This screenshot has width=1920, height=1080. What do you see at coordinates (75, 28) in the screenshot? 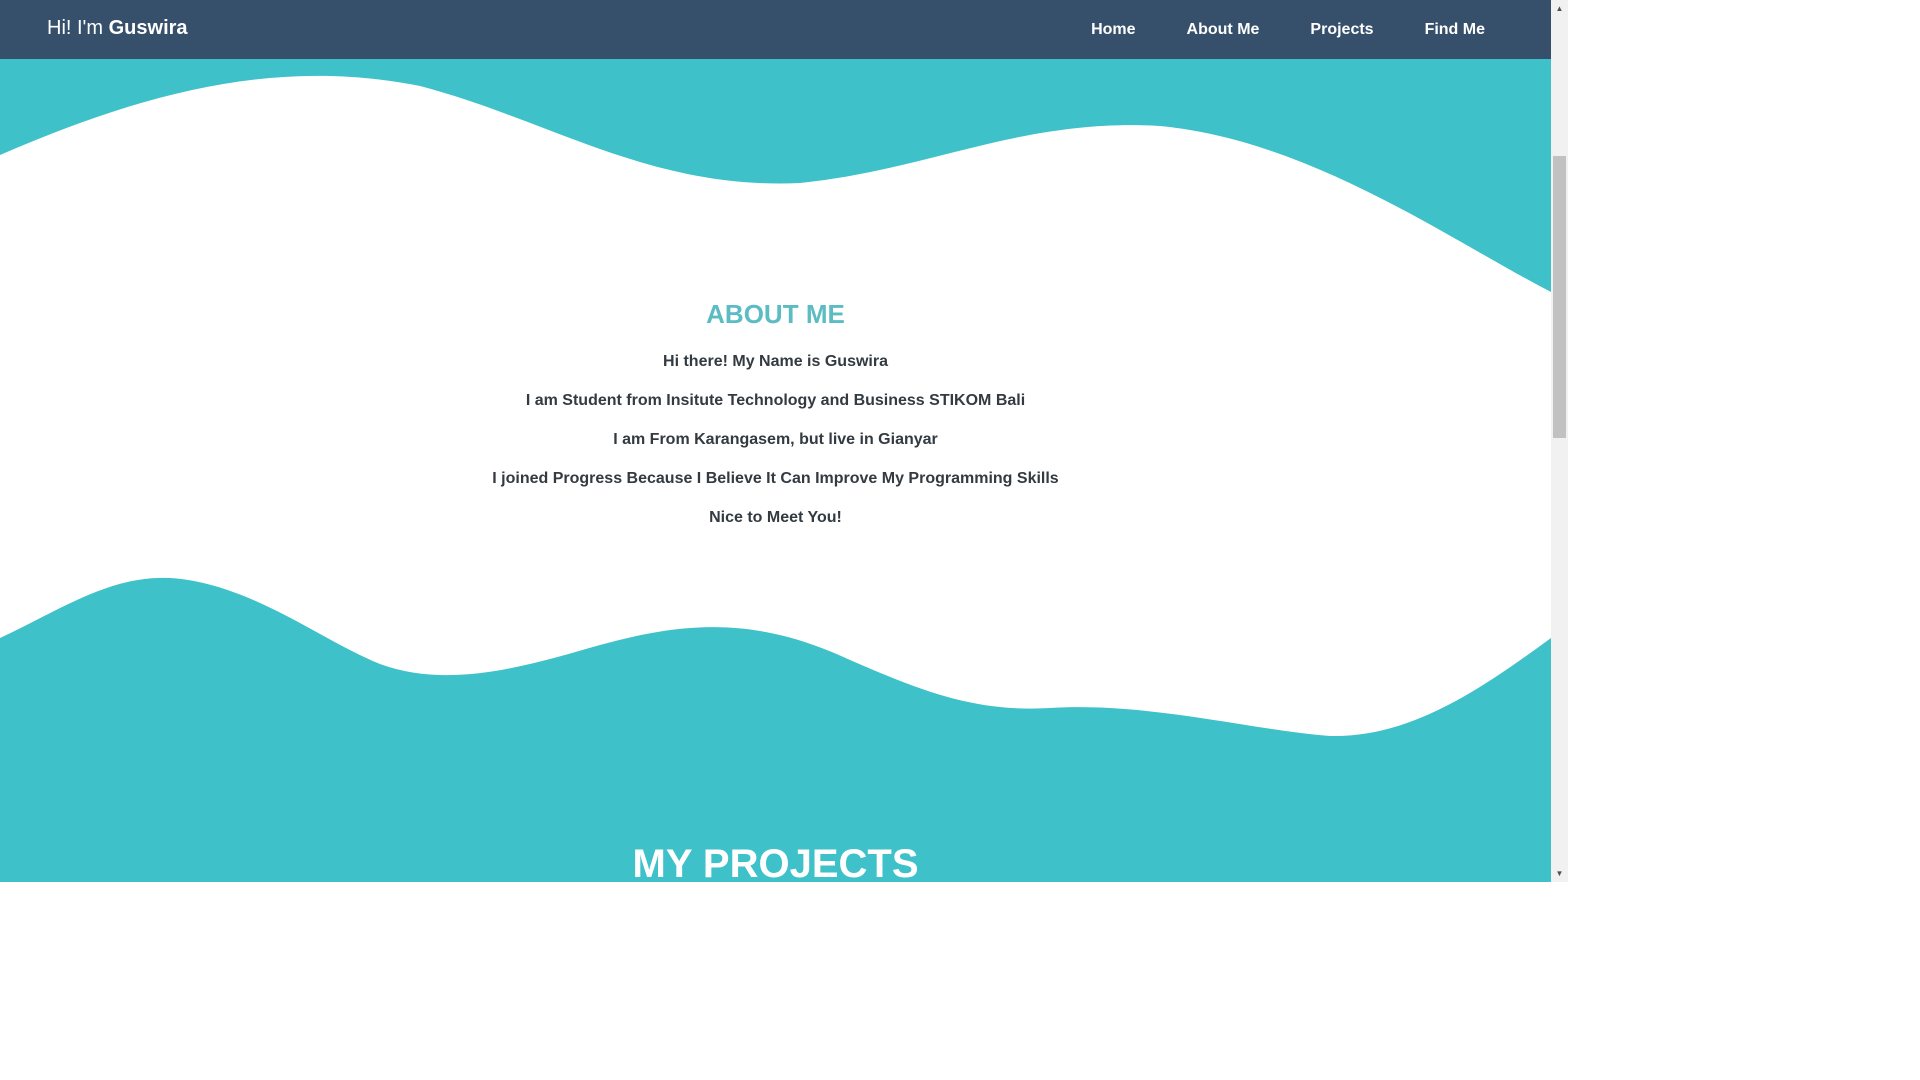
I see `brand-prefix: Hi! I'm` at bounding box center [75, 28].